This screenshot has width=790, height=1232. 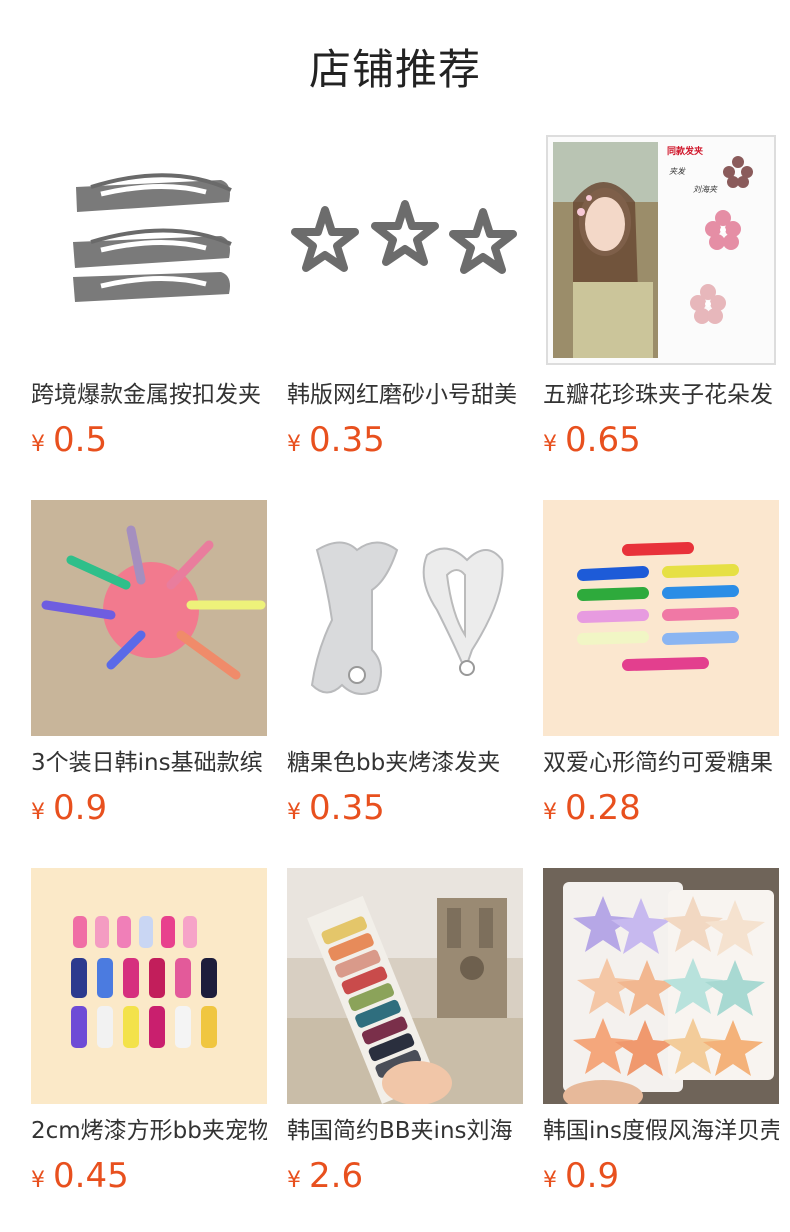 I want to click on poster-text: 同款发夹, so click(x=685, y=151).